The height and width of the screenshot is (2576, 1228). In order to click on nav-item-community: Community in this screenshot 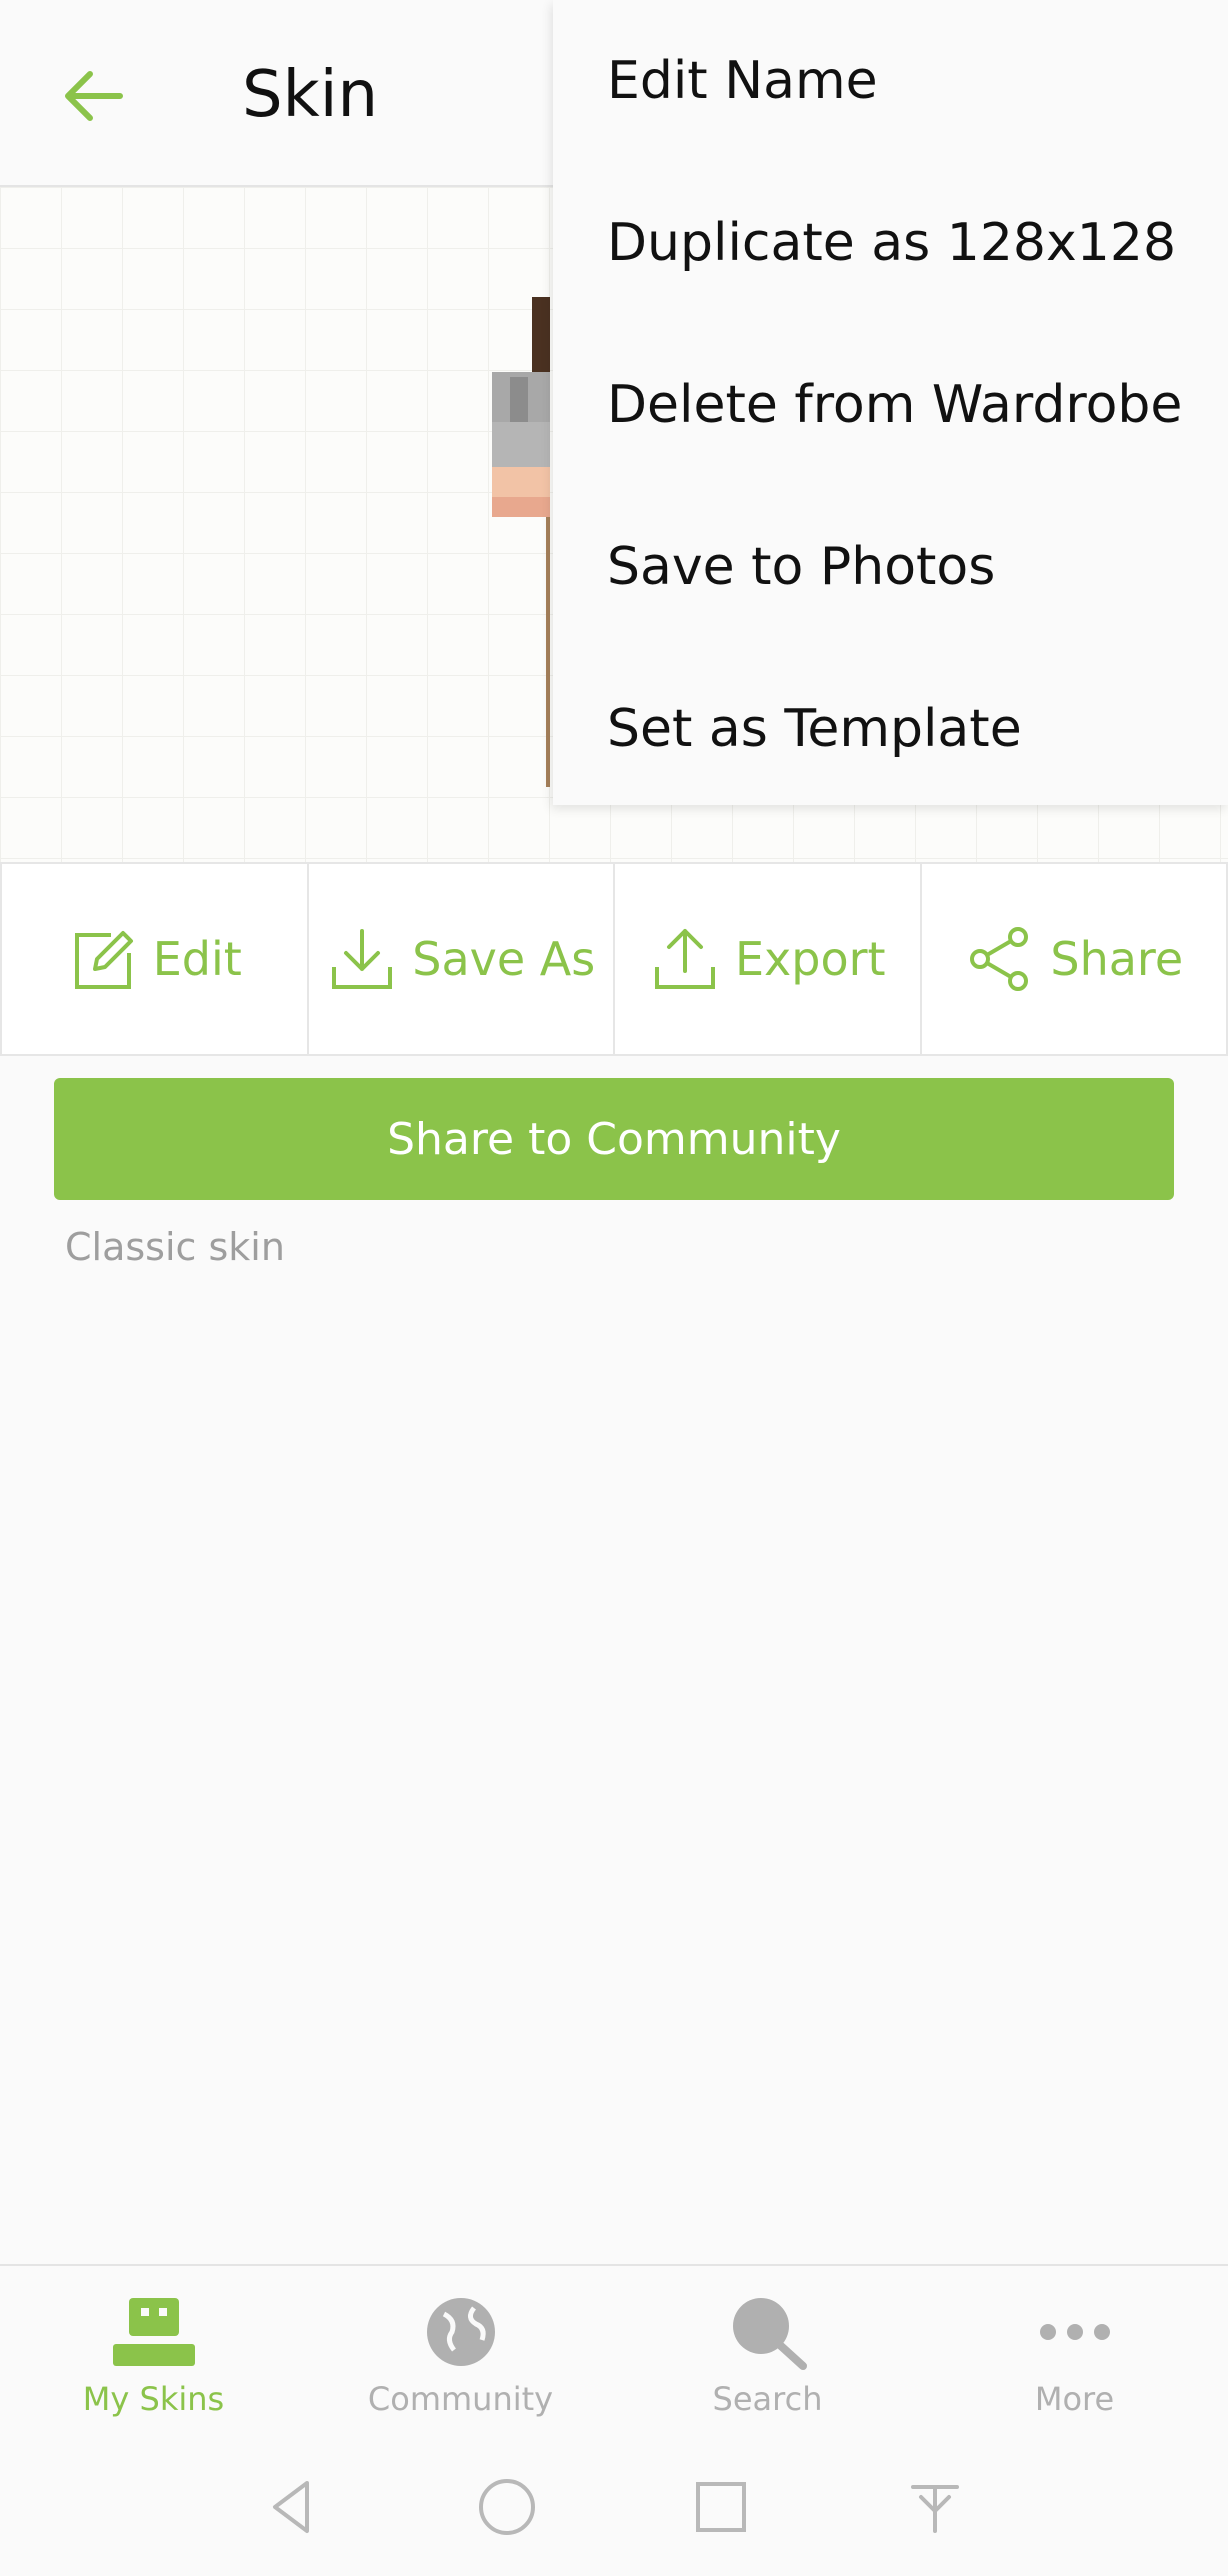, I will do `click(460, 2353)`.